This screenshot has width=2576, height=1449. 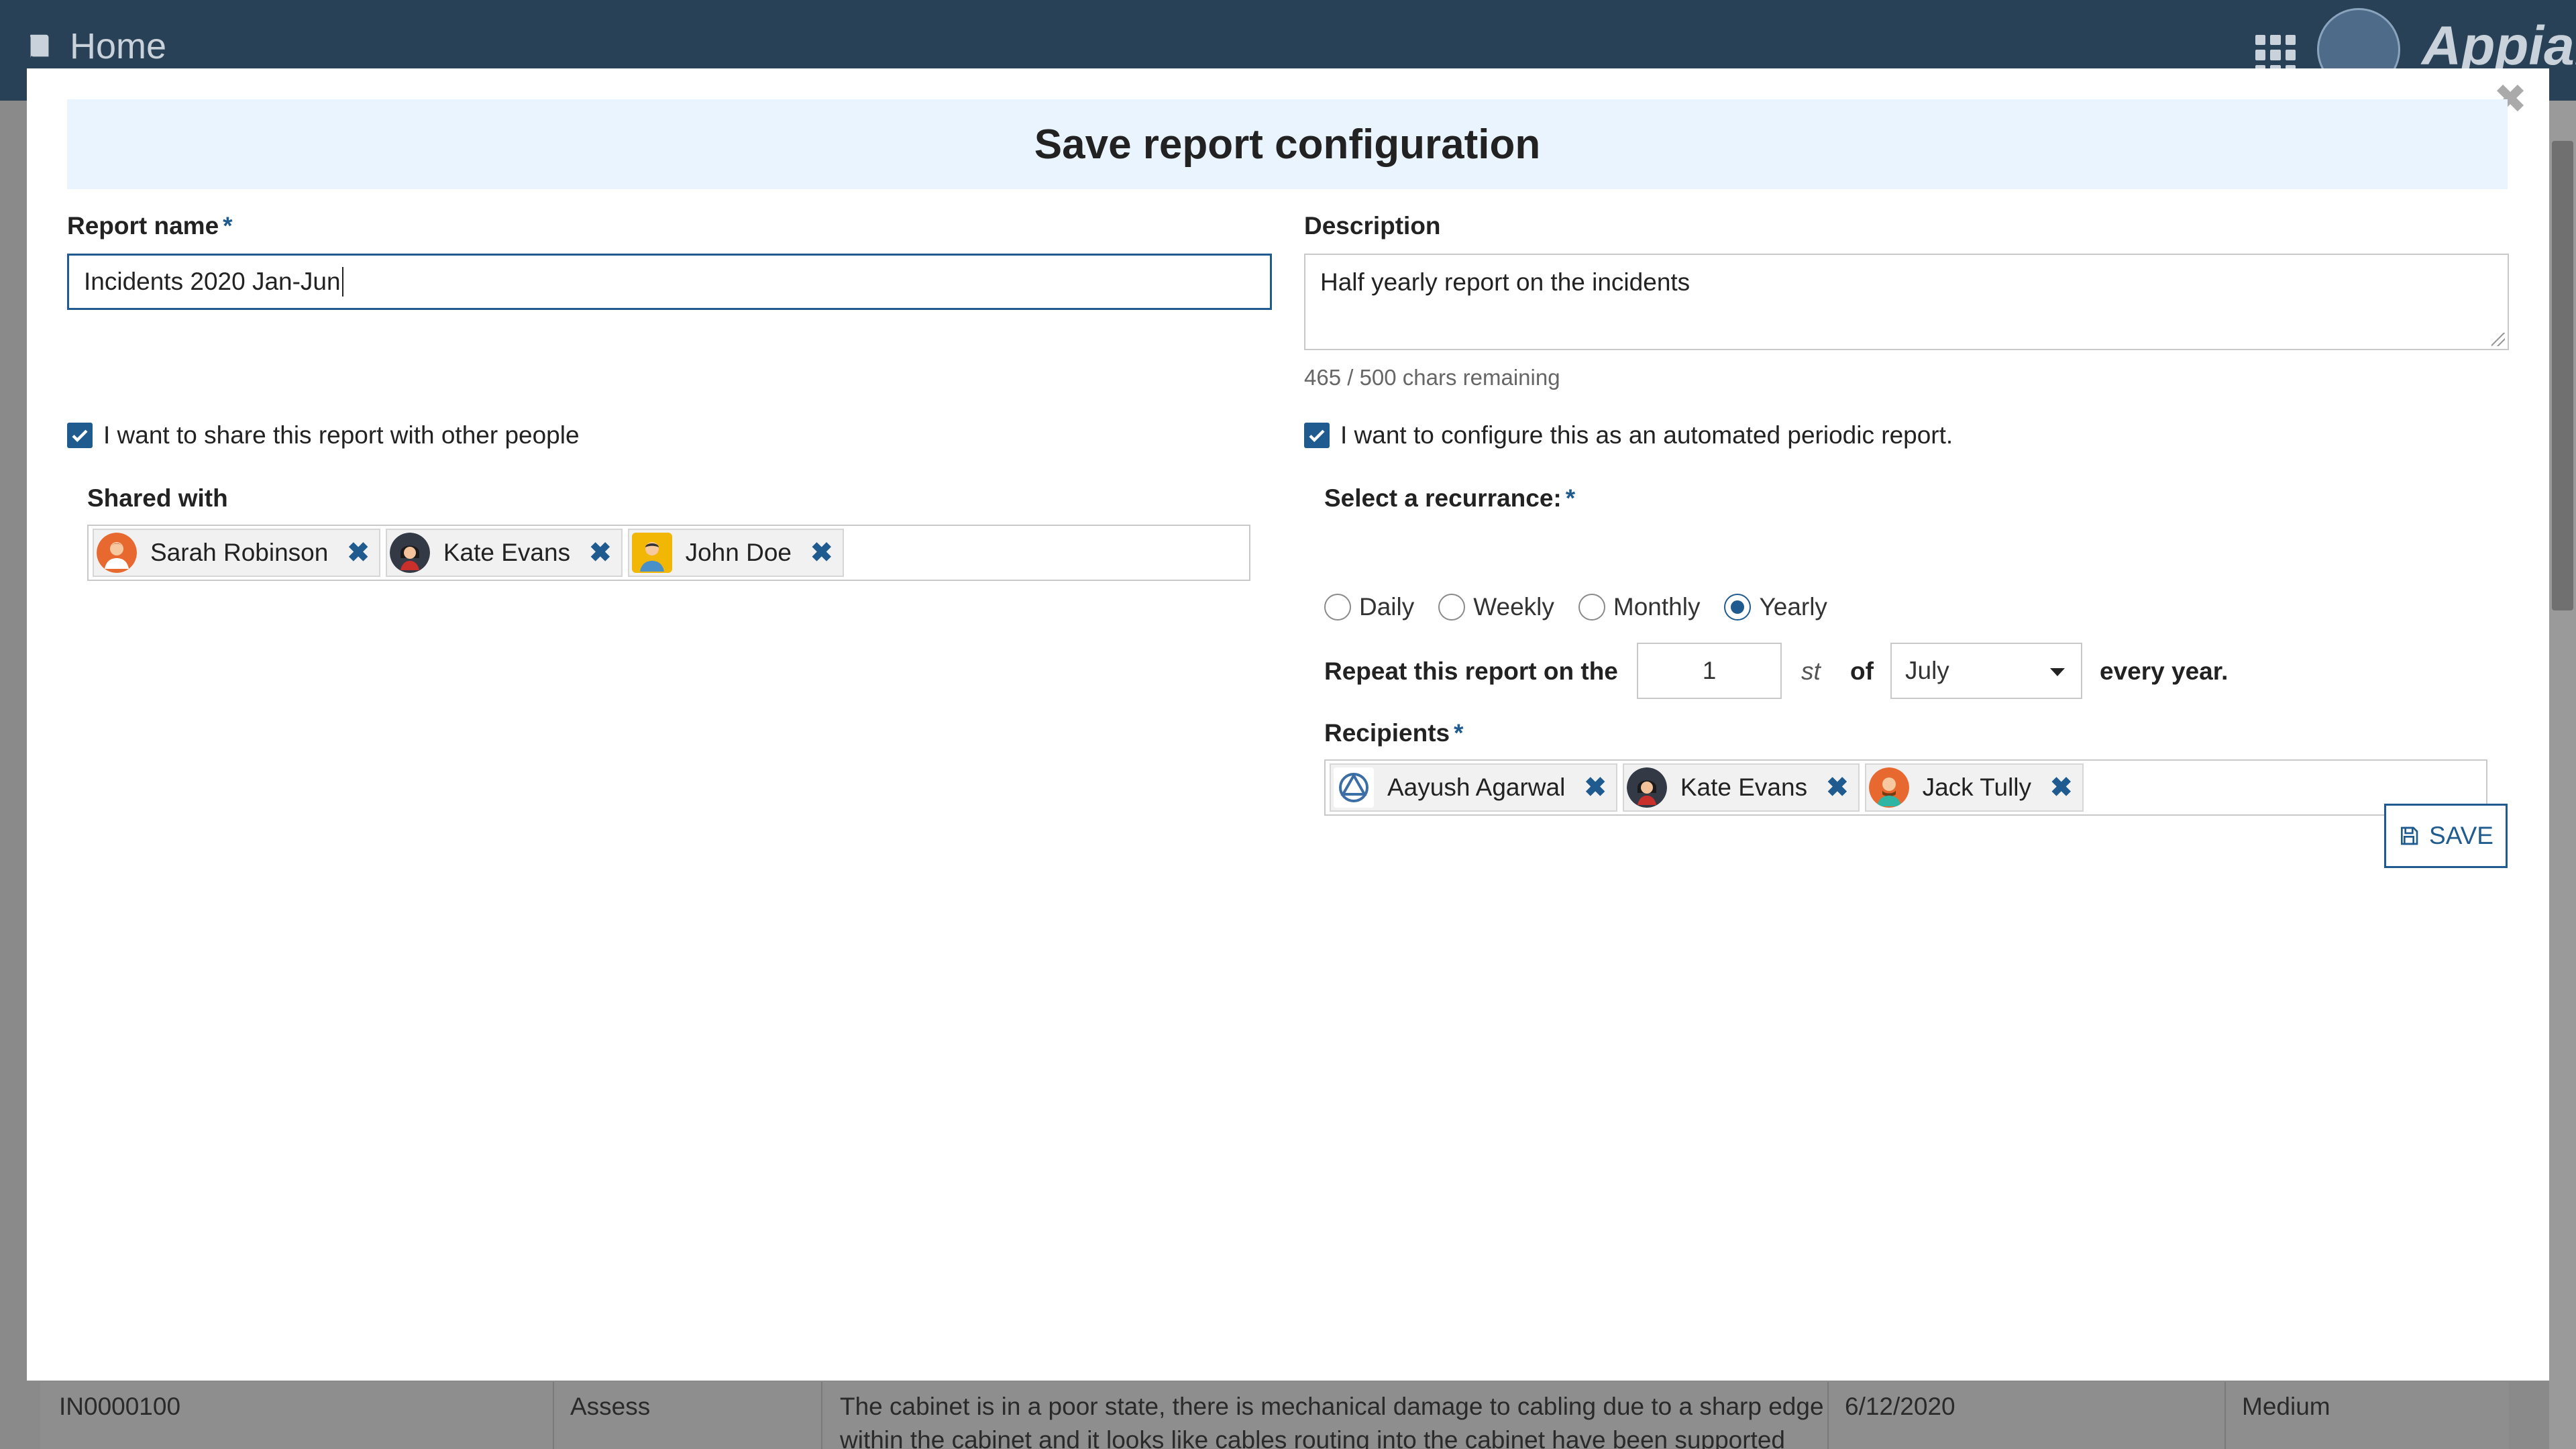 I want to click on radio-monthly: Monthly, so click(x=1639, y=607).